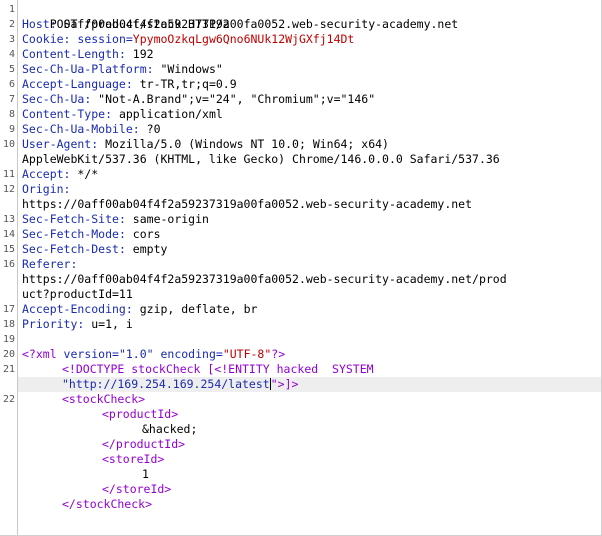 The width and height of the screenshot is (602, 536). What do you see at coordinates (237, 99) in the screenshot?
I see `header-value: "Not-A.Brand";v="24", "Chromium";v="146"` at bounding box center [237, 99].